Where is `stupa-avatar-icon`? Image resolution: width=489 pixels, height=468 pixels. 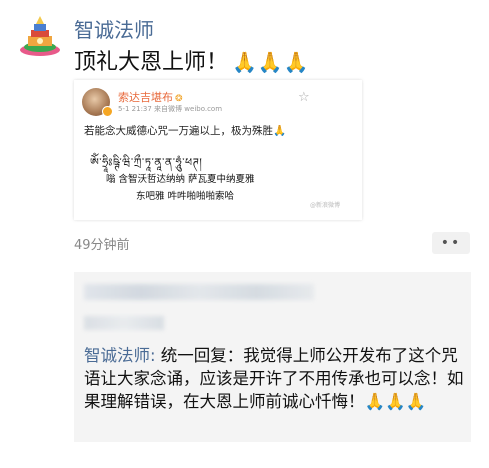
stupa-avatar-icon is located at coordinates (40, 36).